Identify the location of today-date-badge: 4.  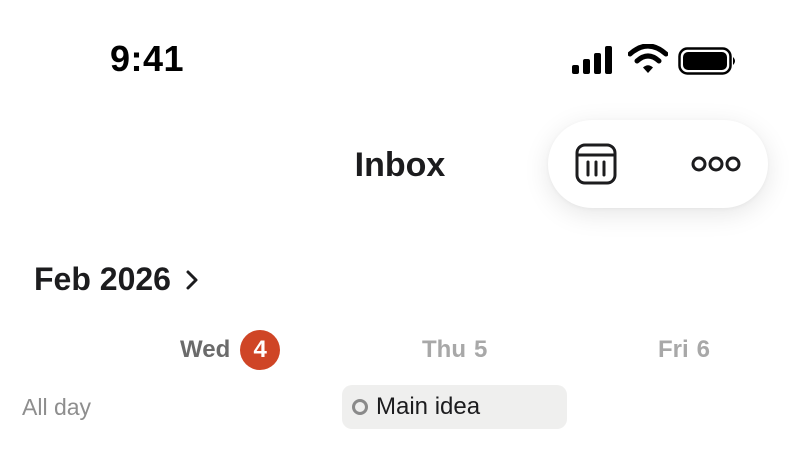
(260, 350).